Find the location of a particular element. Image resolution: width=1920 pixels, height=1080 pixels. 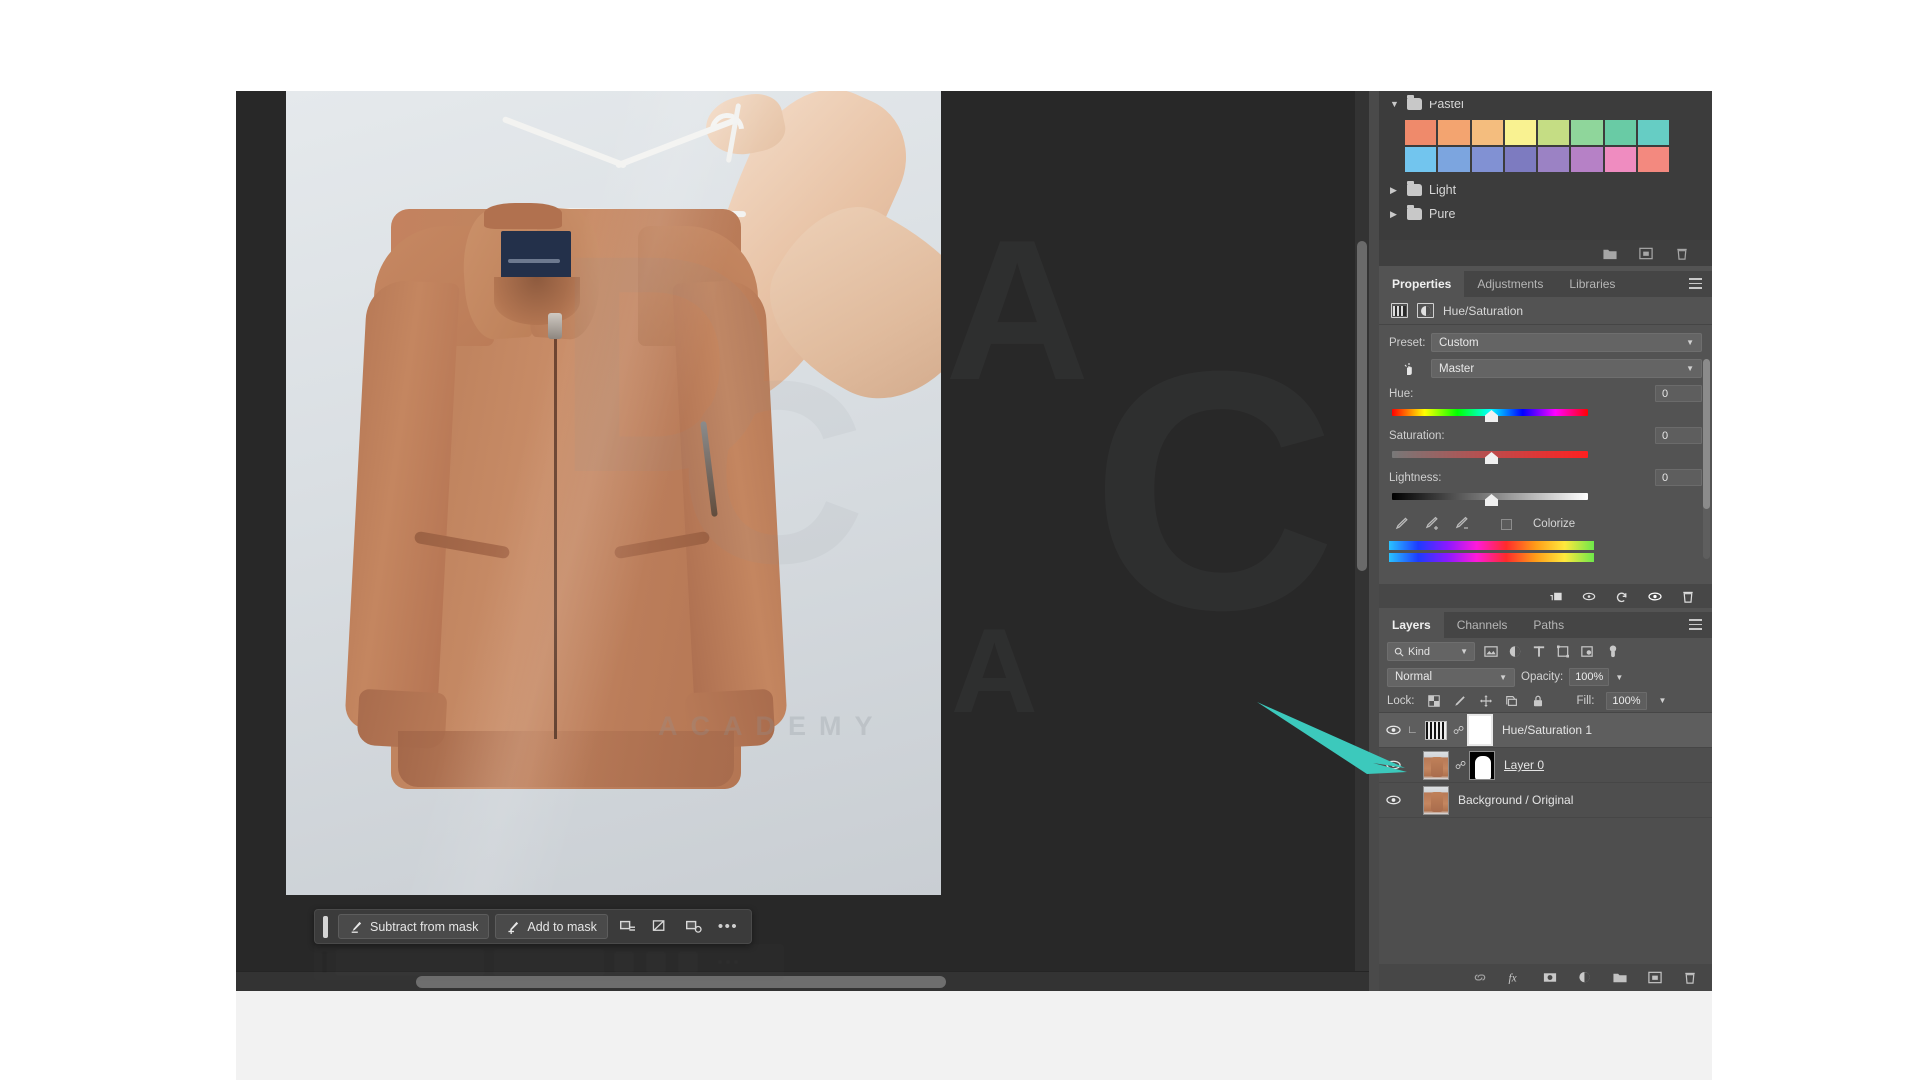

filter-pixel-icon is located at coordinates (1491, 651).